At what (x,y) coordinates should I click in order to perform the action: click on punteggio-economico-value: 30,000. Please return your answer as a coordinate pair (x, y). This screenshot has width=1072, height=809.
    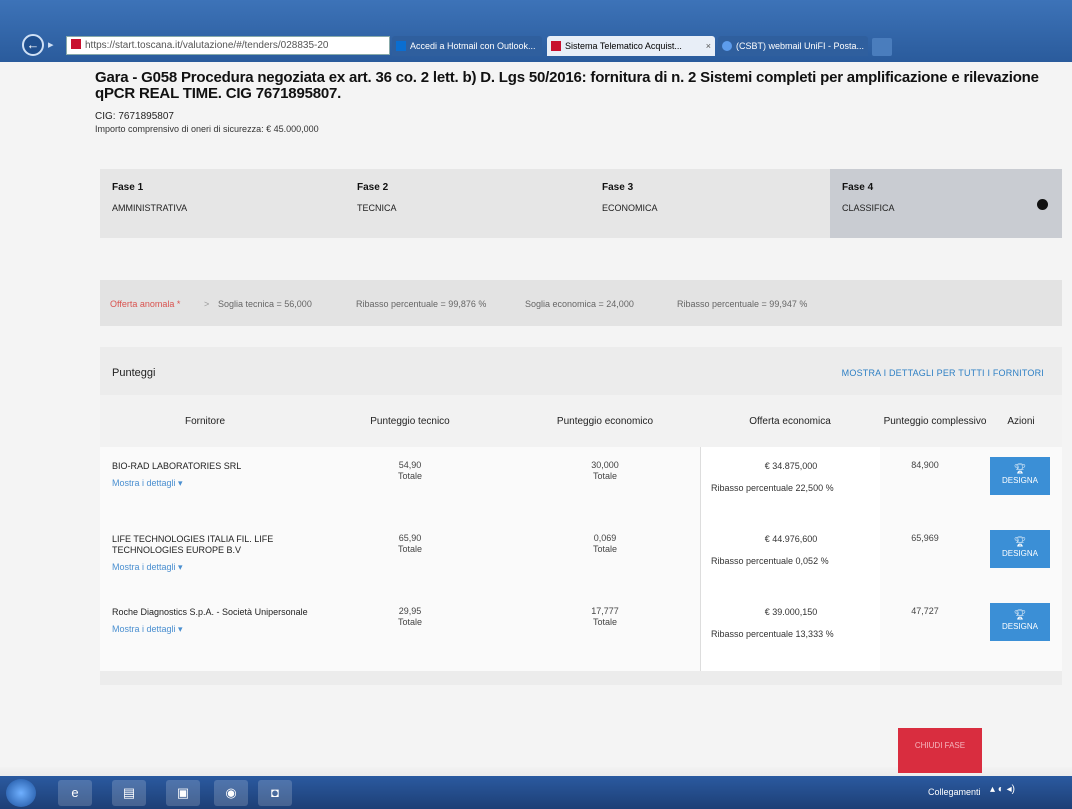
    Looking at the image, I should click on (605, 465).